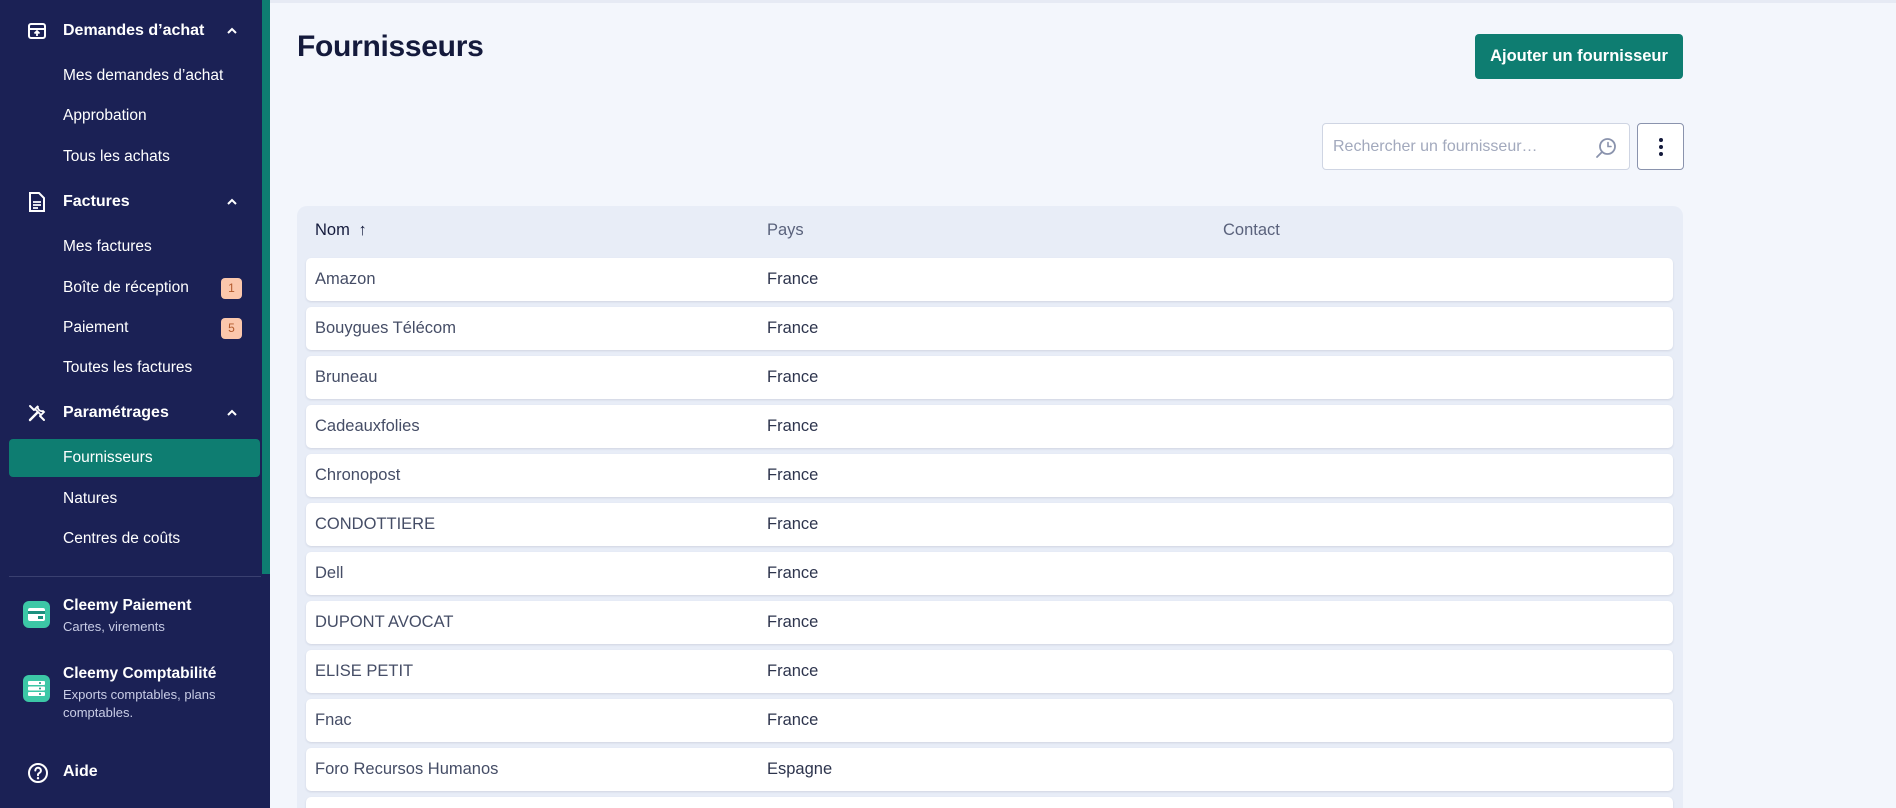  I want to click on sidebar-item-mes-demandes: Mes demandes d’achat, so click(134, 76).